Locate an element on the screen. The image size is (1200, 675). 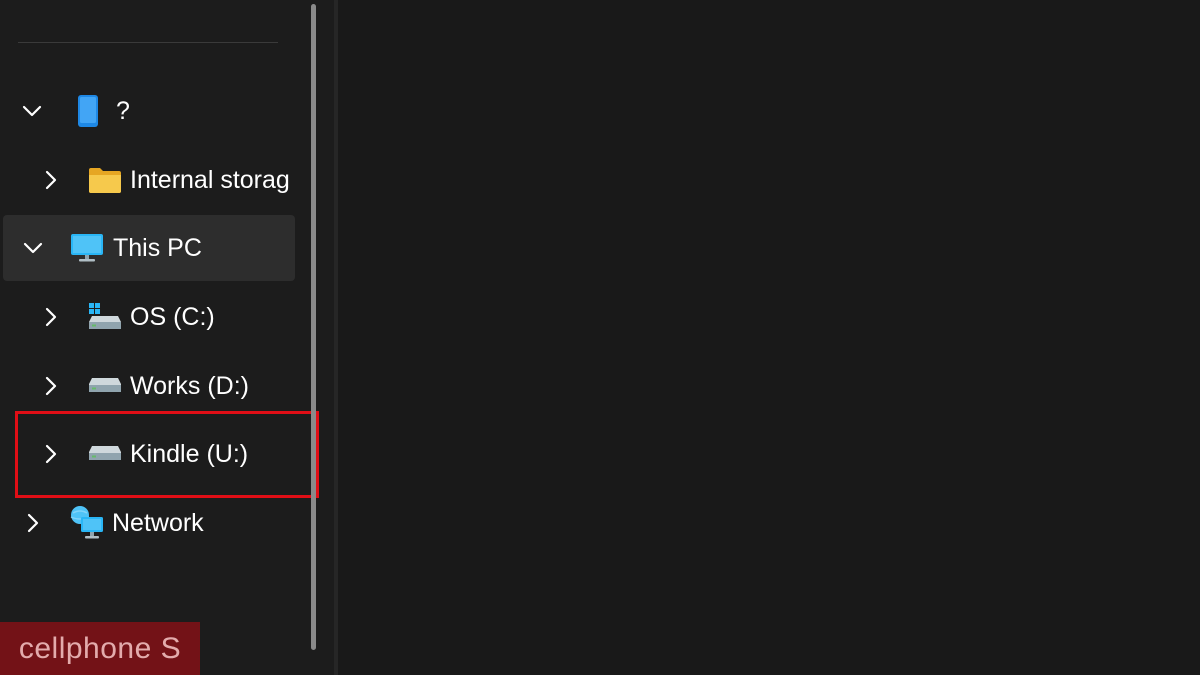
watermark-logo: cellphone S is located at coordinates (100, 648).